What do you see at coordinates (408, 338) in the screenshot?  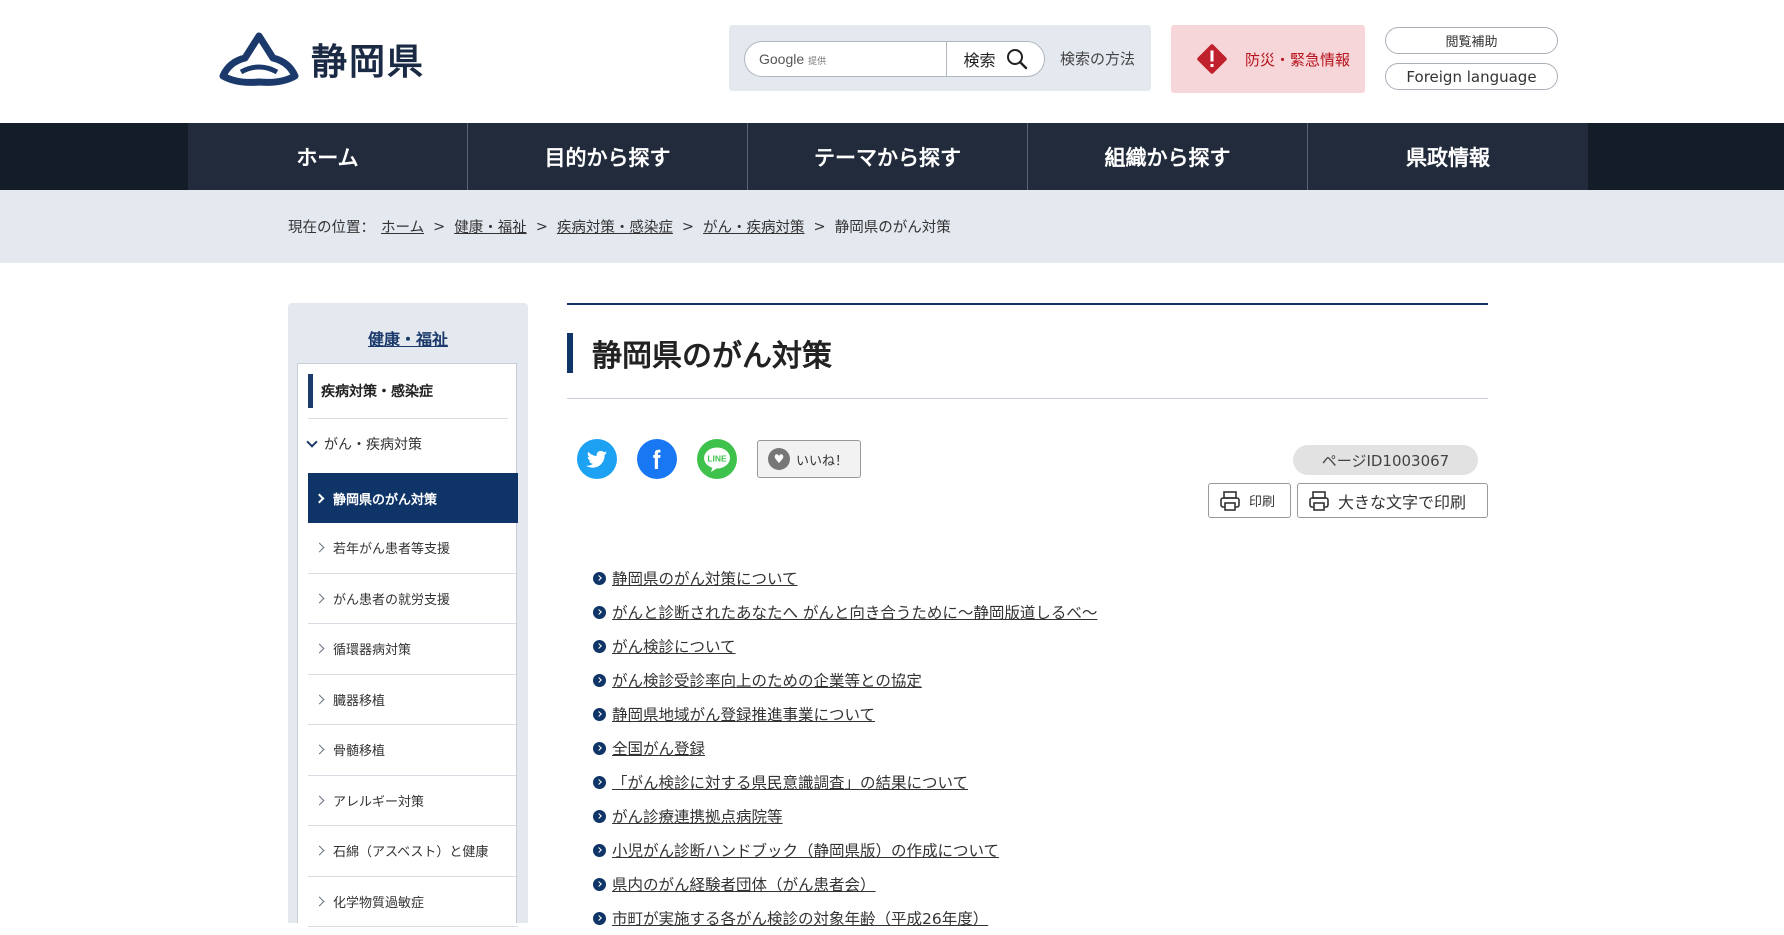 I see `sidebar-title-link: 健康・福祉` at bounding box center [408, 338].